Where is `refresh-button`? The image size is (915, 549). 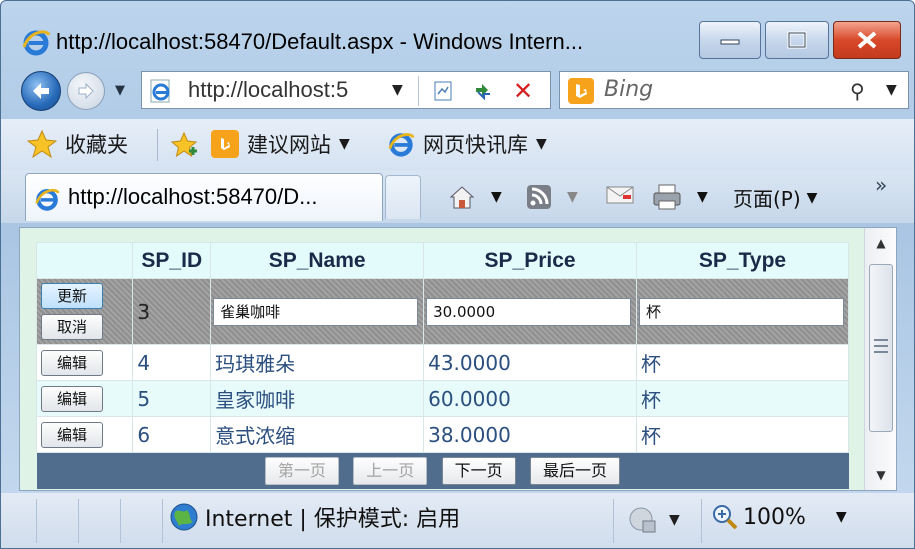
refresh-button is located at coordinates (483, 91).